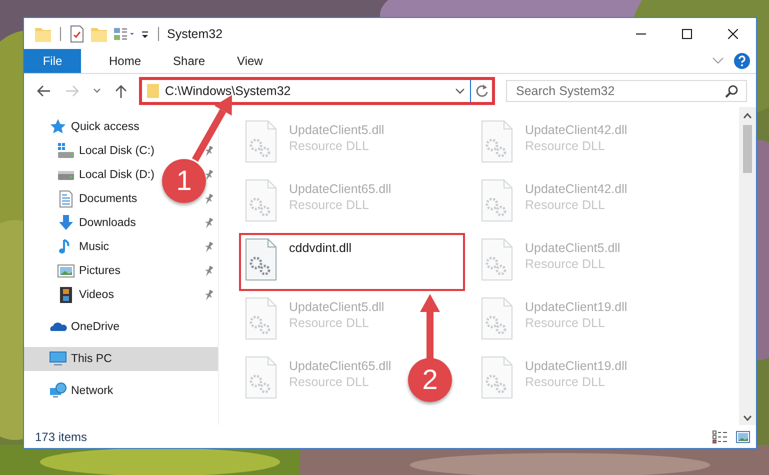  What do you see at coordinates (720, 437) in the screenshot?
I see `details-view-icon` at bounding box center [720, 437].